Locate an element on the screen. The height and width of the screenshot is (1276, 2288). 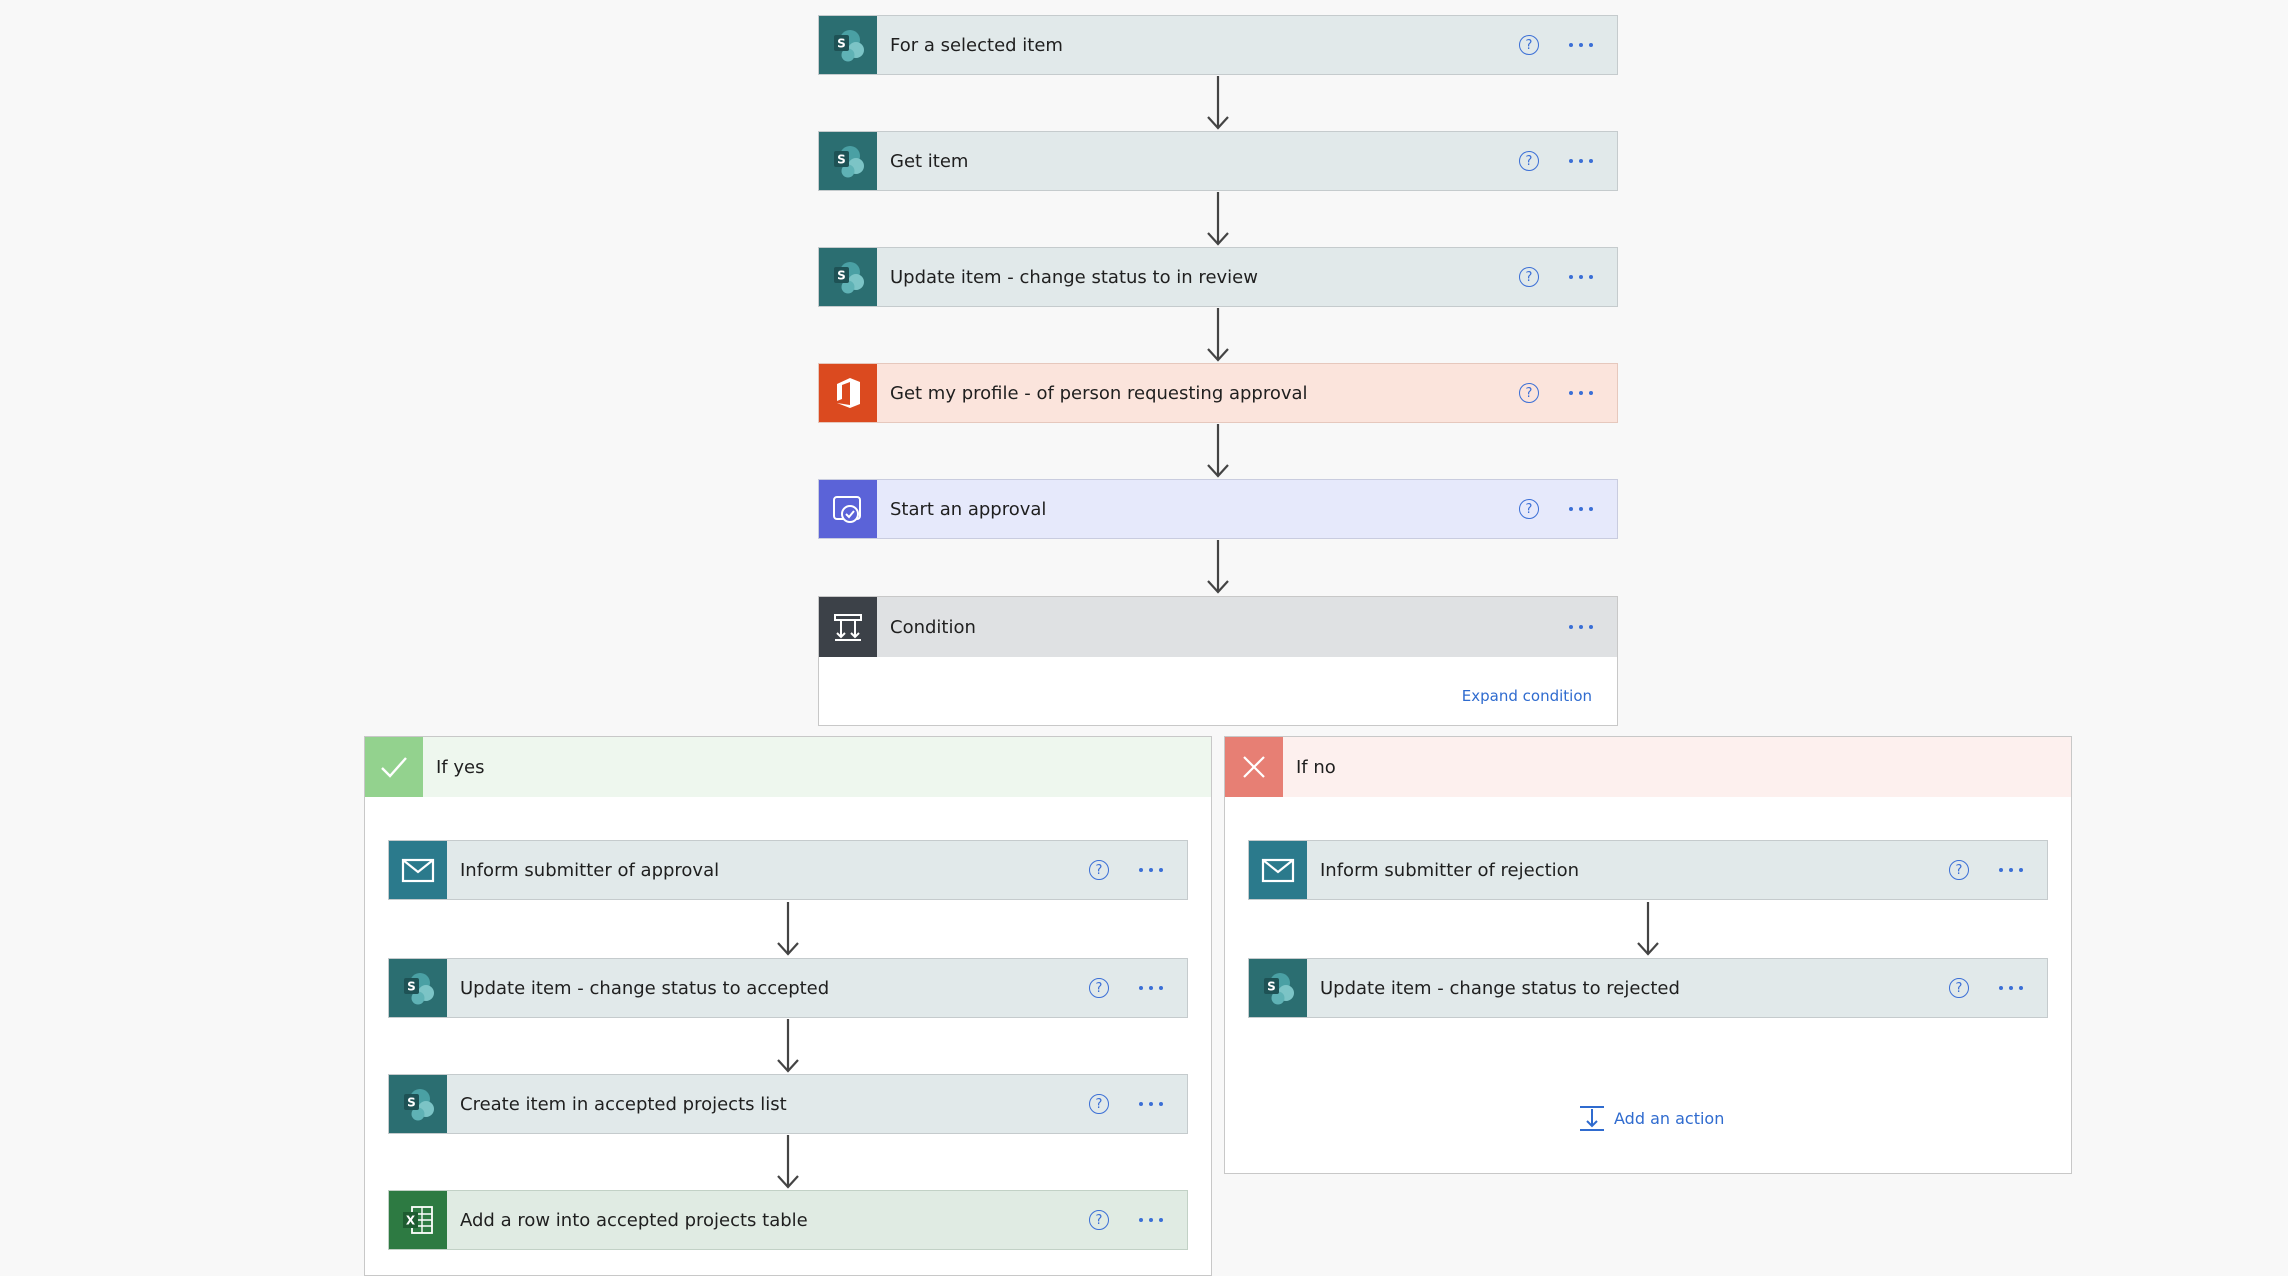
checkmark-icon is located at coordinates (394, 767).